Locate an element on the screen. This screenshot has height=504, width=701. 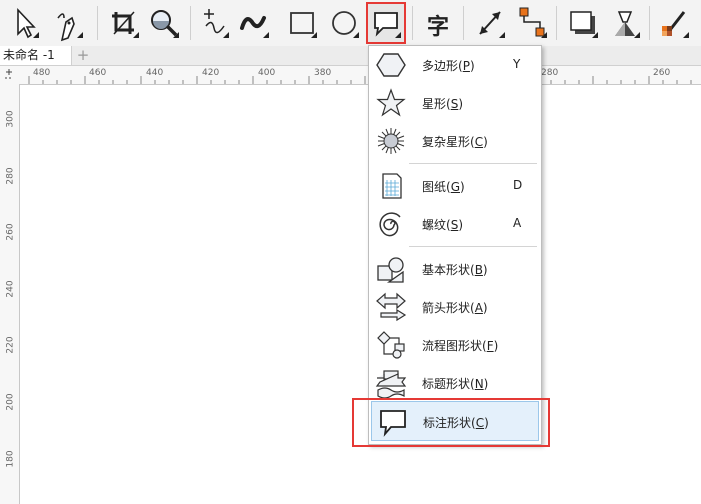
flowchart-shapes-icon is located at coordinates (391, 345).